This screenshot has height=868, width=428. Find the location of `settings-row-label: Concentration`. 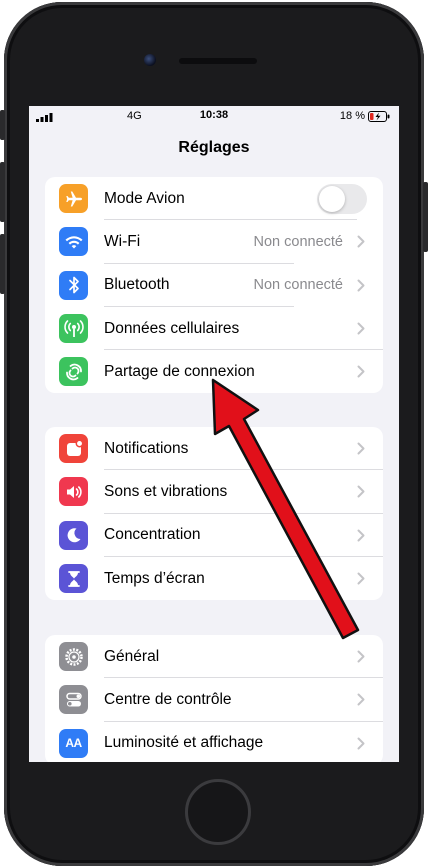

settings-row-label: Concentration is located at coordinates (243, 536).